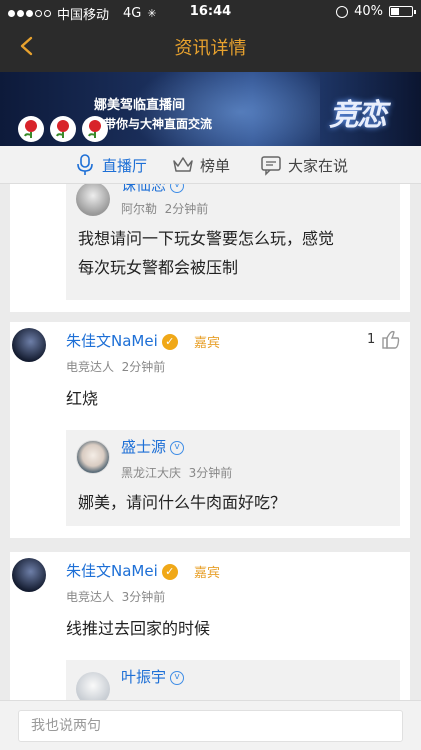 This screenshot has width=421, height=750. Describe the element at coordinates (206, 253) in the screenshot. I see `quoted-text: 我想请问一下玩女警要怎么玩，感觉 每次玩女警都会被压制` at that location.